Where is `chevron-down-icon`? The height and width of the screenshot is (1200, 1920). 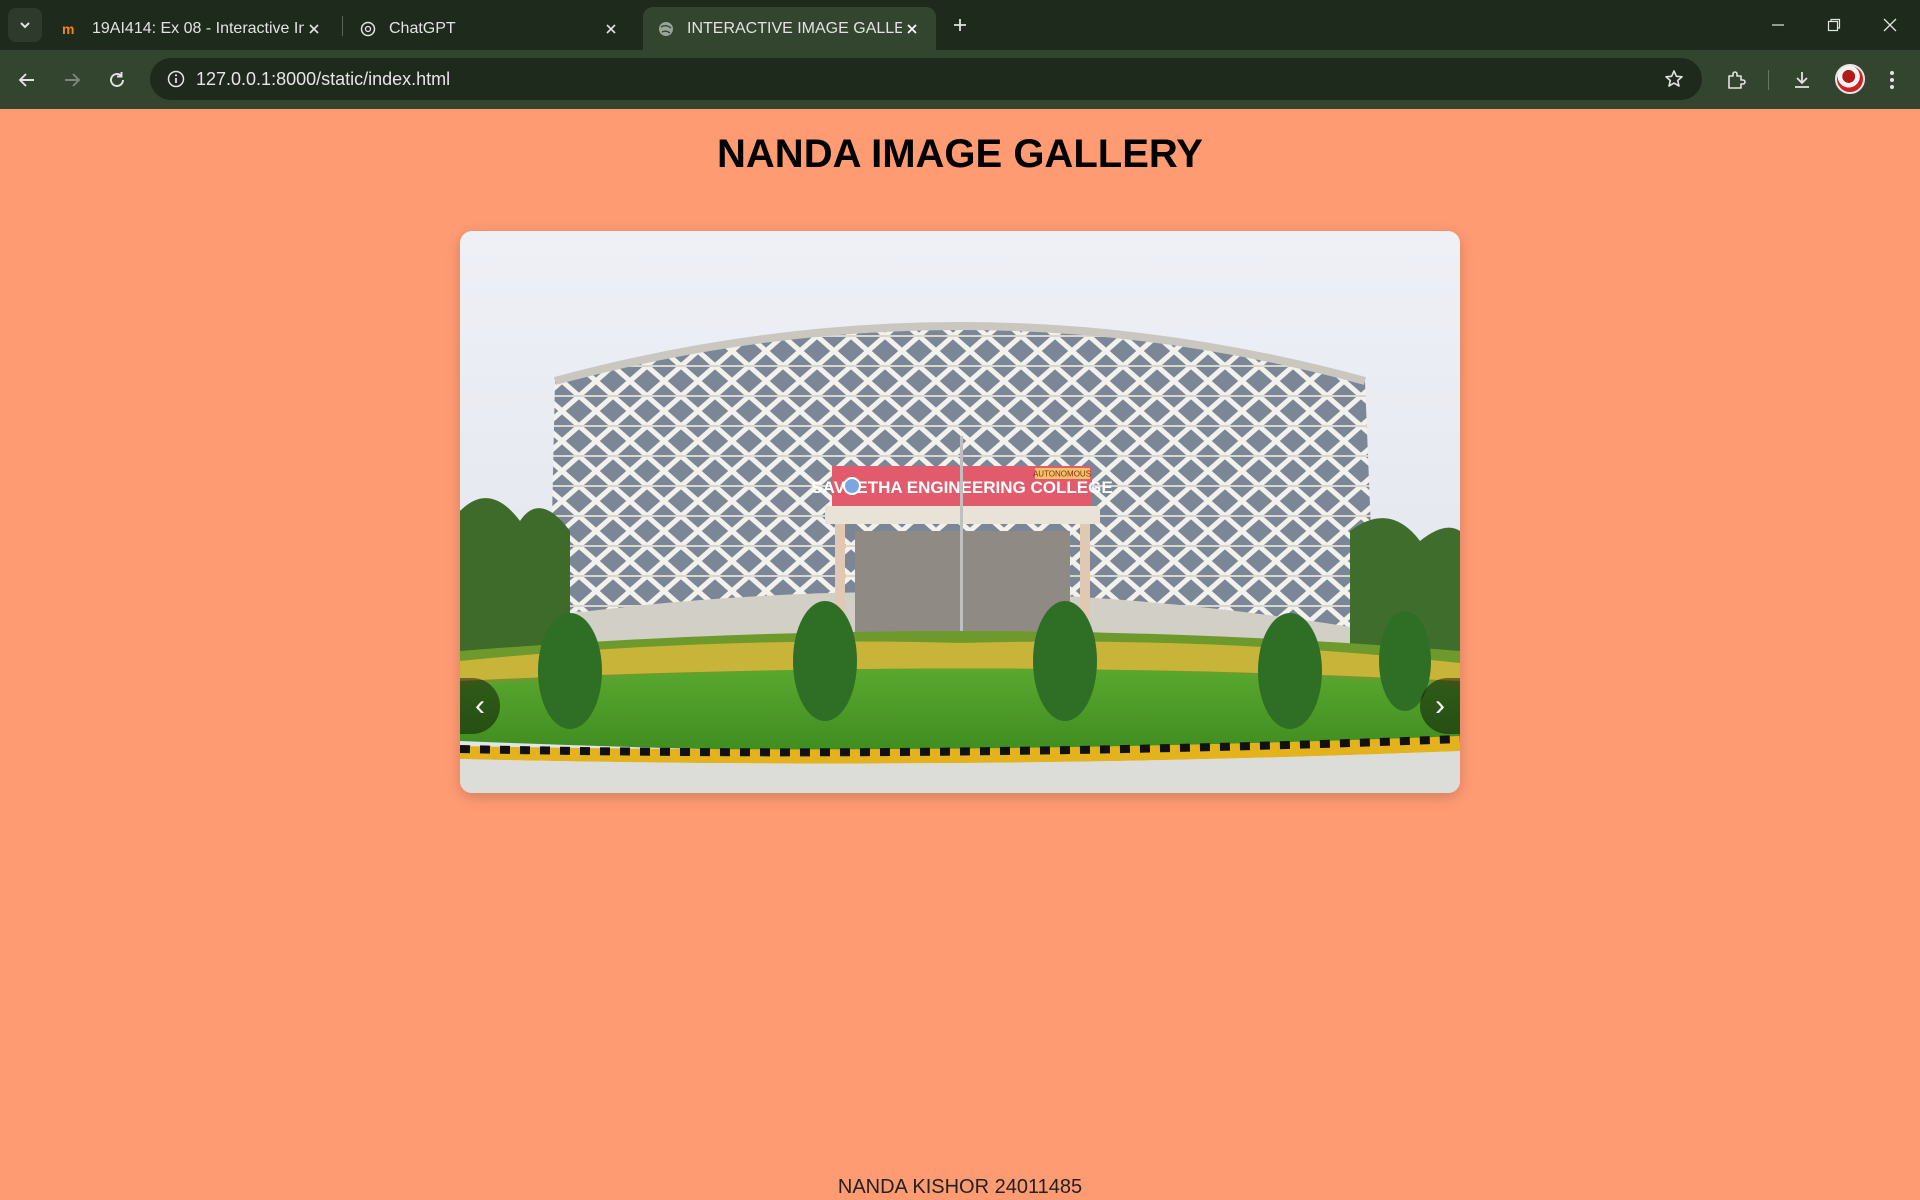
chevron-down-icon is located at coordinates (25, 25).